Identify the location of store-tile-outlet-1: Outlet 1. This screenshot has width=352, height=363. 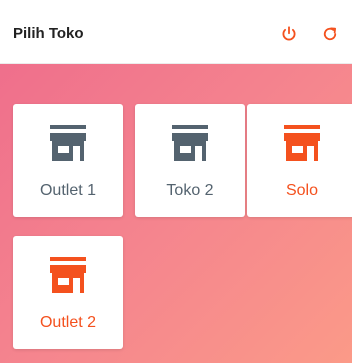
(68, 160).